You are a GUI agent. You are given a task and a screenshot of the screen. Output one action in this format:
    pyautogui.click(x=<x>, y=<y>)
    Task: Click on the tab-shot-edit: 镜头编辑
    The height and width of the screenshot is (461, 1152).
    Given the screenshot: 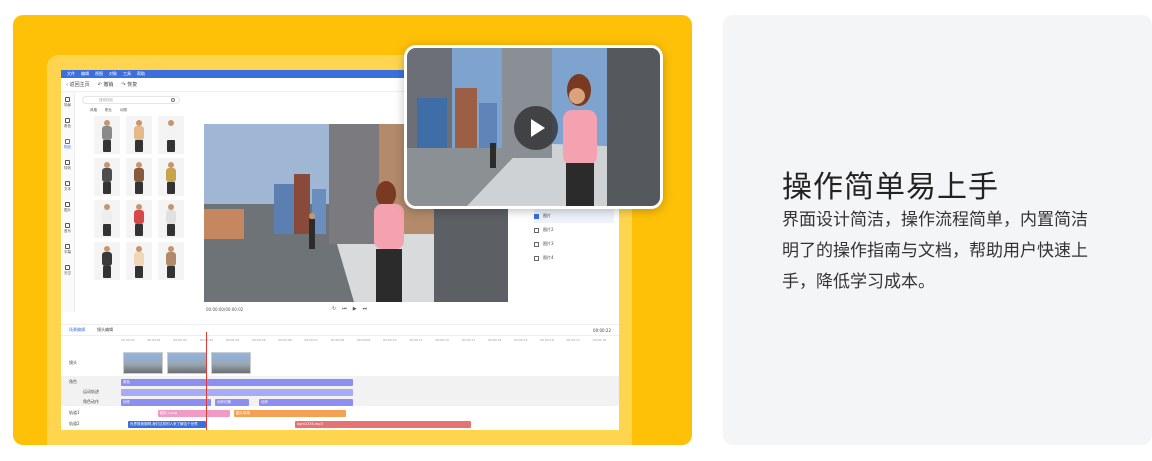 What is the action you would take?
    pyautogui.click(x=105, y=330)
    